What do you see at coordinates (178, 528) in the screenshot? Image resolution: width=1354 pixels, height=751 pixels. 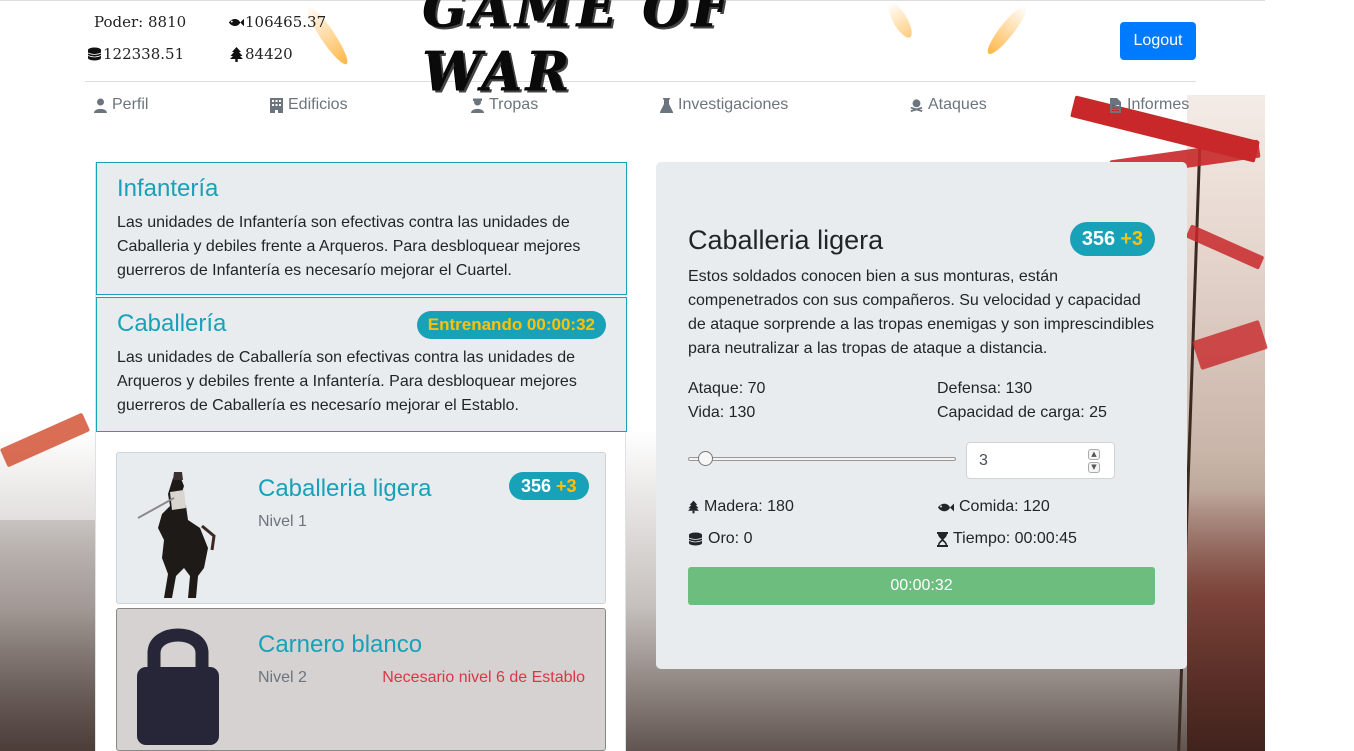 I see `unit-image-cavalry` at bounding box center [178, 528].